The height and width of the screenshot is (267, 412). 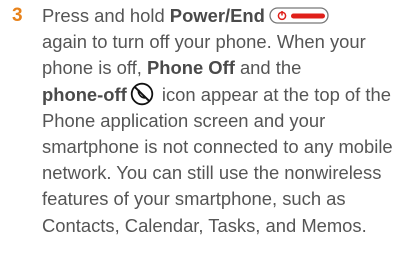 What do you see at coordinates (299, 15) in the screenshot?
I see `power-end-key-icon` at bounding box center [299, 15].